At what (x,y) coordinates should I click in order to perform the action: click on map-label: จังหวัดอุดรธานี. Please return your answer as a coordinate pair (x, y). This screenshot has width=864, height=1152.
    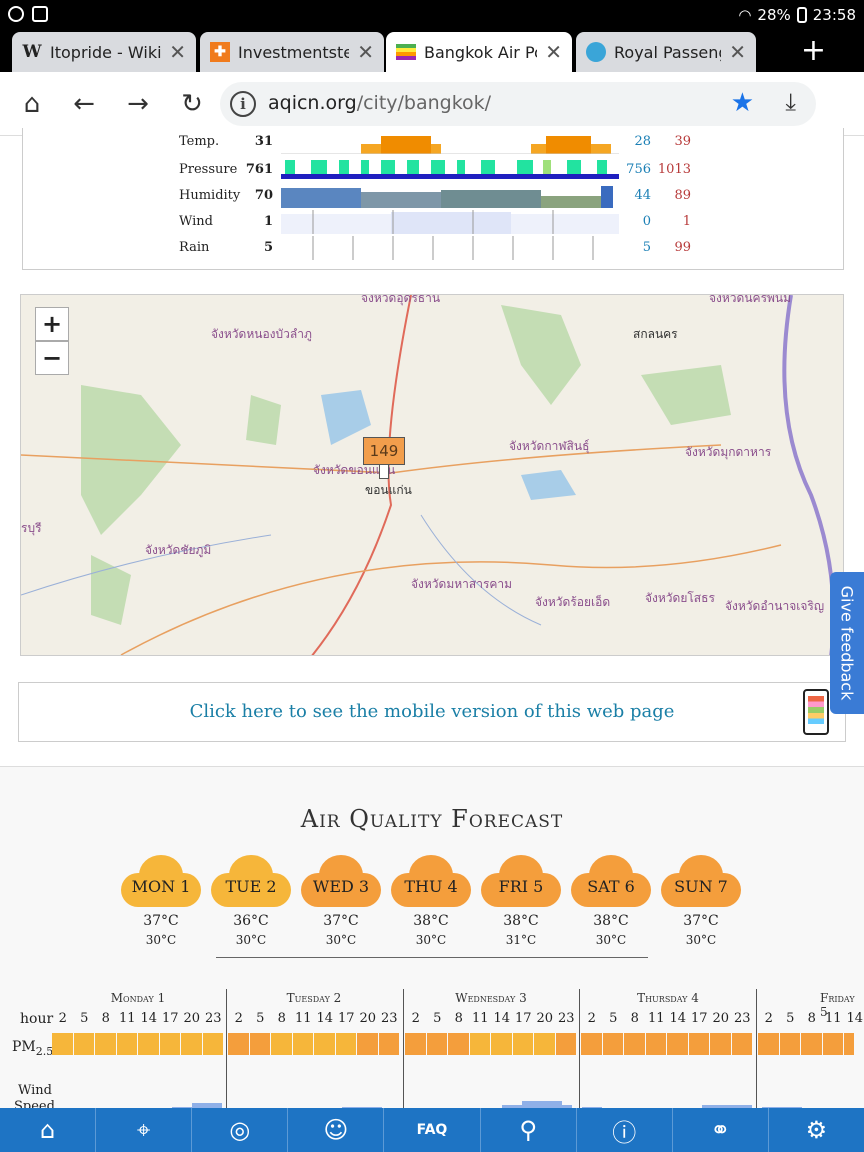
    Looking at the image, I should click on (401, 299).